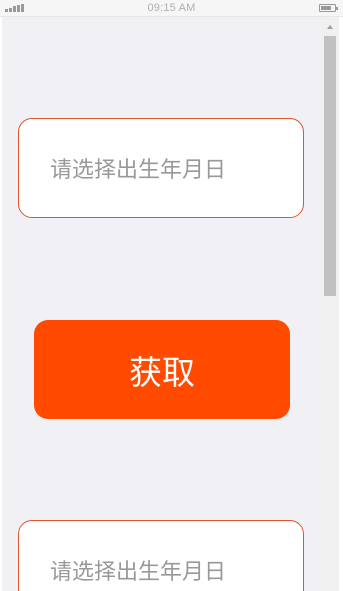 This screenshot has width=343, height=591. I want to click on birthdate-picker: 请选择出生年月日, so click(161, 168).